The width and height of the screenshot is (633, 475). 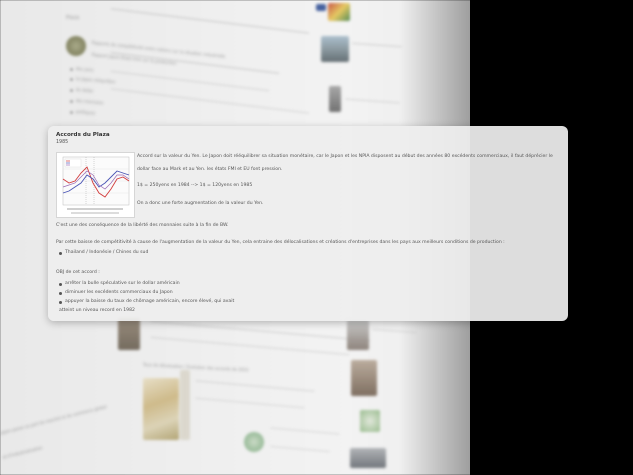 I want to click on exchange-rate-chart-image, so click(x=95, y=185).